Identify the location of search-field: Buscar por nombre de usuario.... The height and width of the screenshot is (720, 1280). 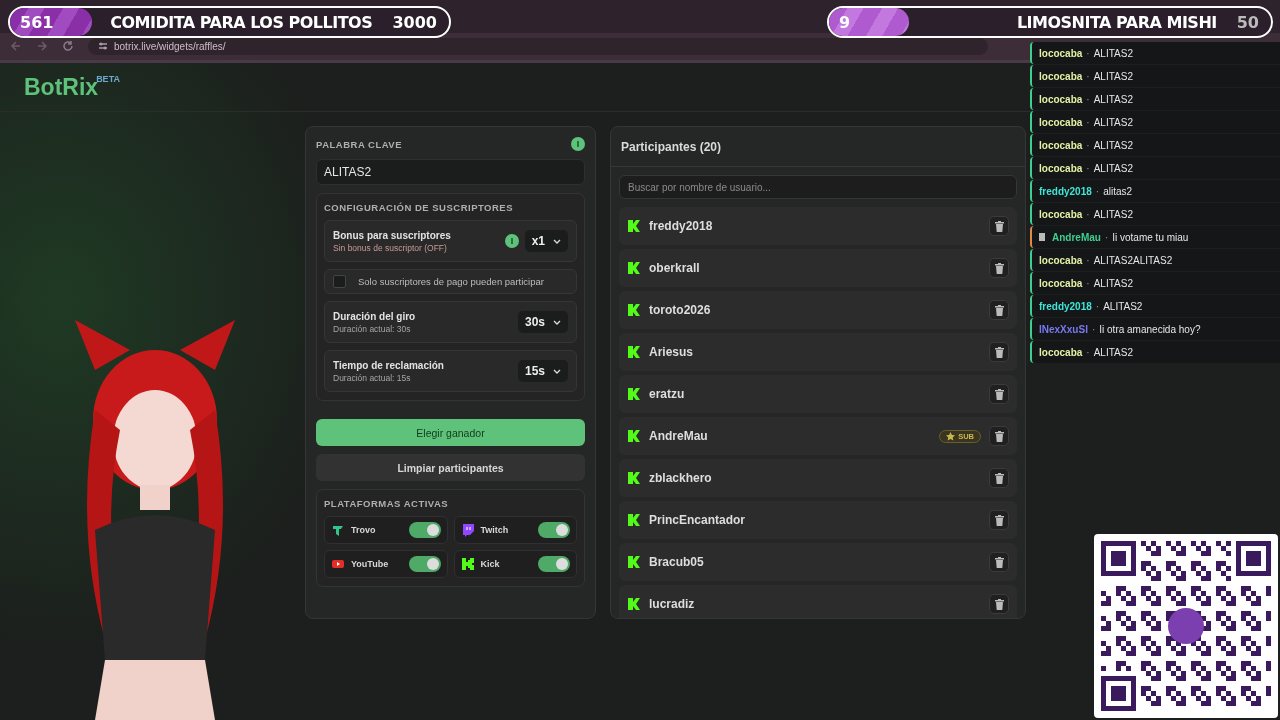
(818, 187).